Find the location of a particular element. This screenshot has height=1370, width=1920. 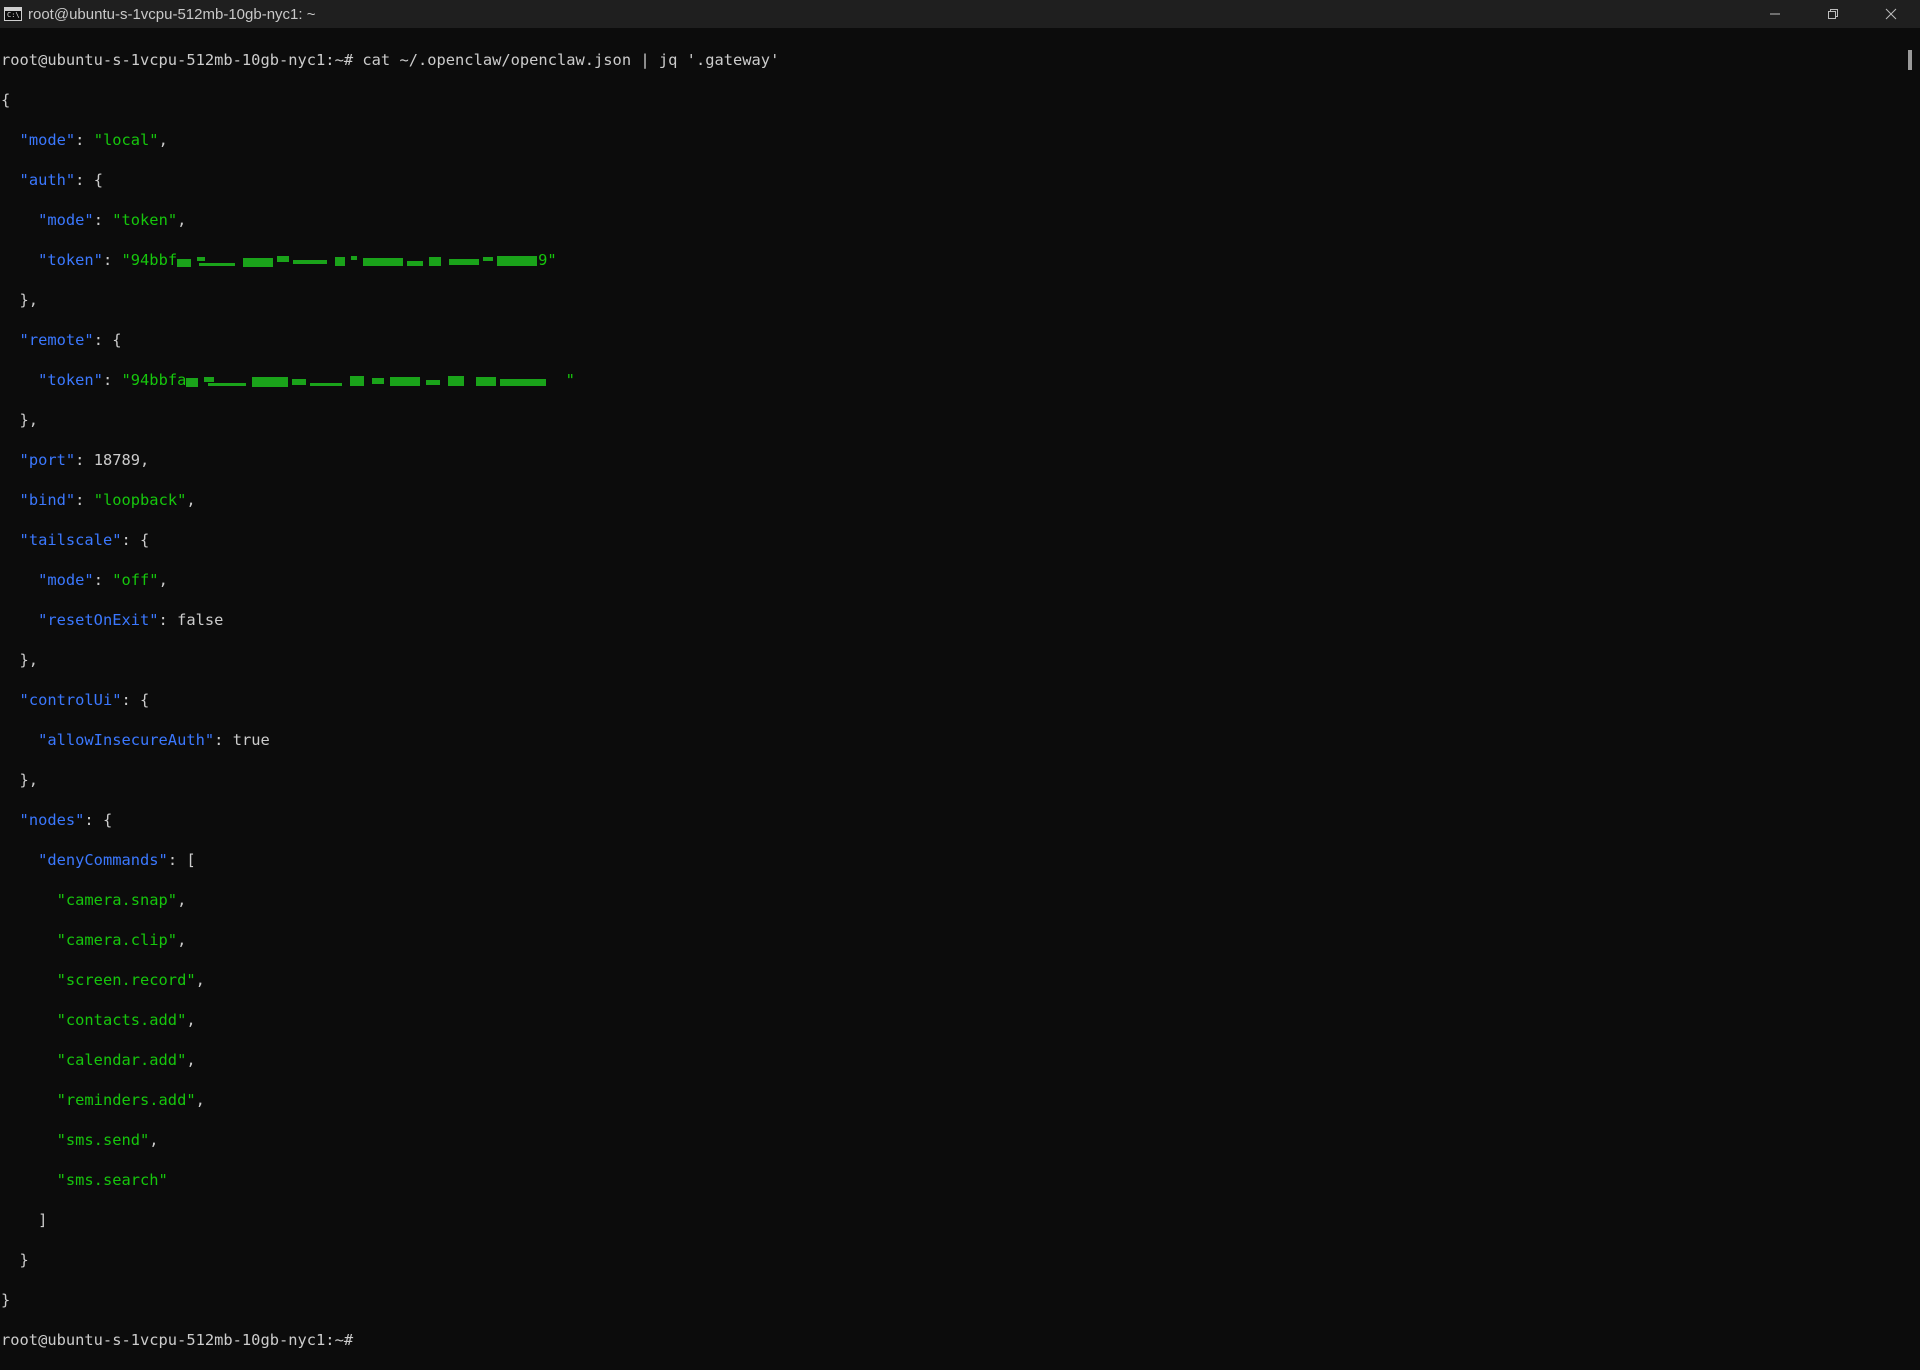

restore-button is located at coordinates (1833, 14).